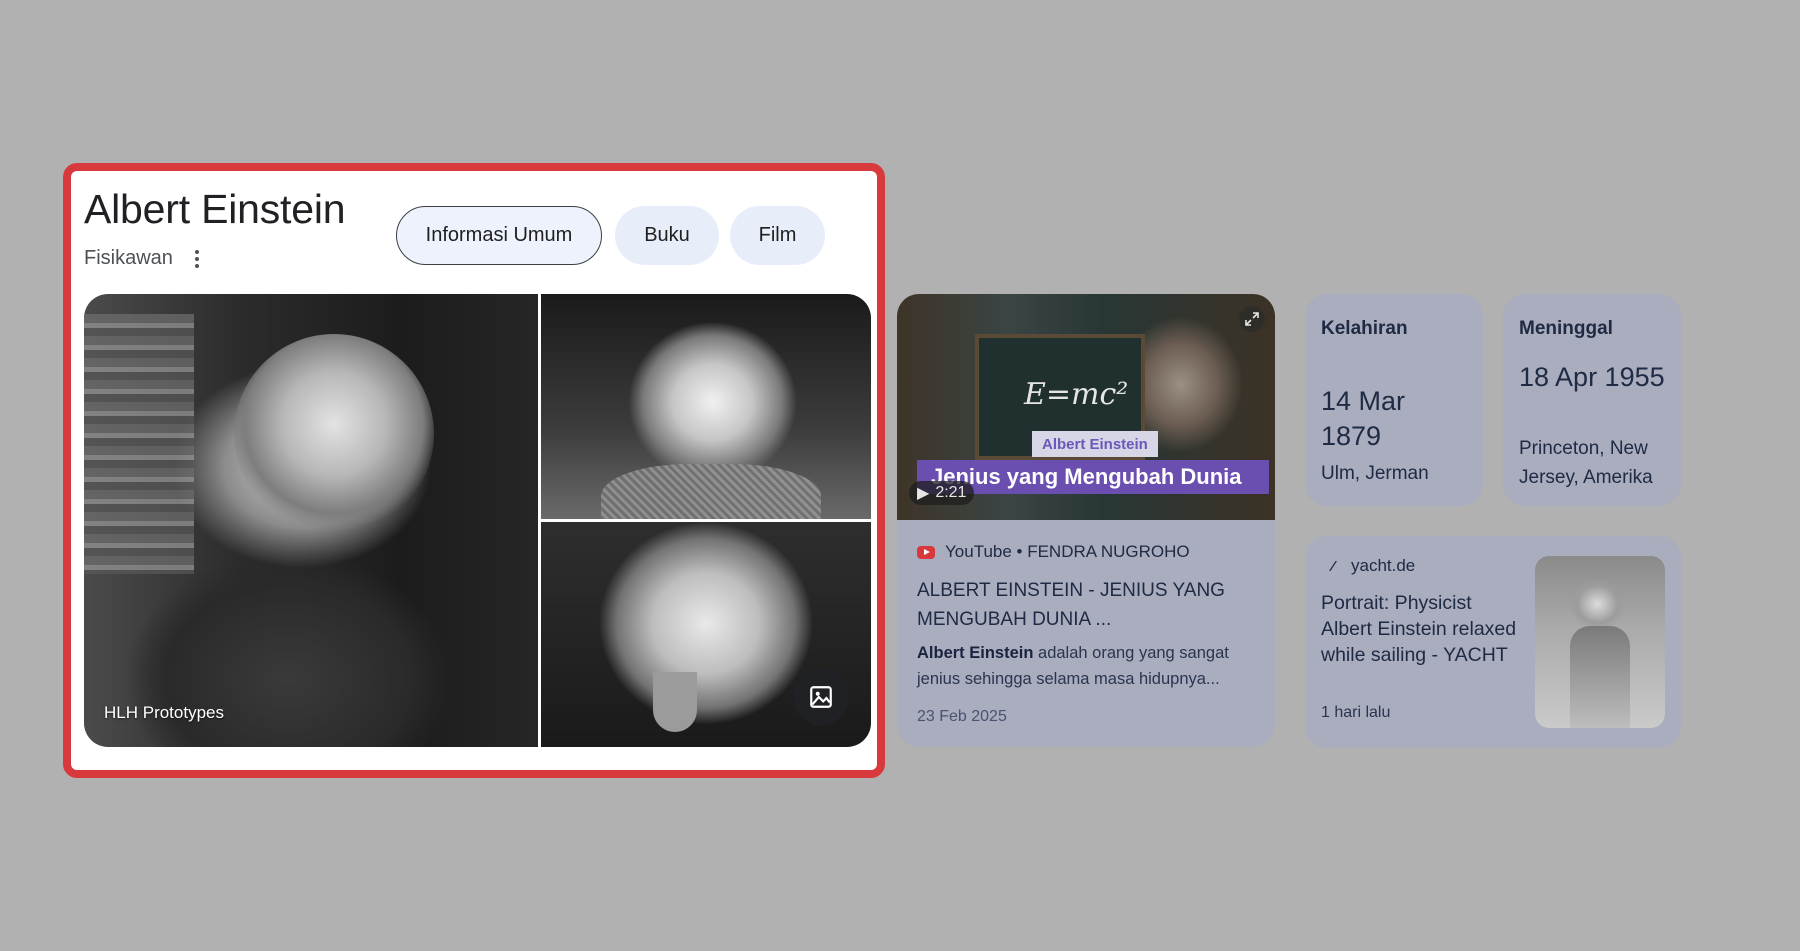 This screenshot has height=951, width=1800. I want to click on fact-date-death: 18 Apr 1955, so click(1592, 377).